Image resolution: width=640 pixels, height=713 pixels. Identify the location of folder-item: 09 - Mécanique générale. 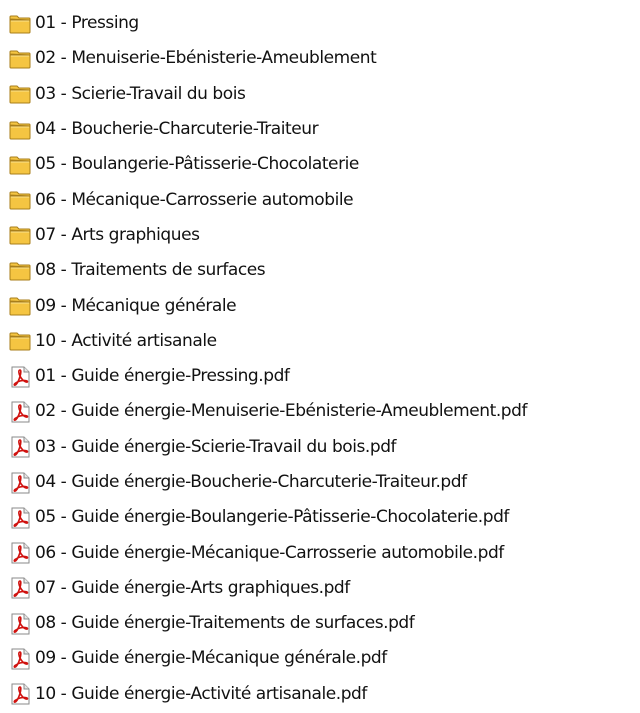
(323, 305).